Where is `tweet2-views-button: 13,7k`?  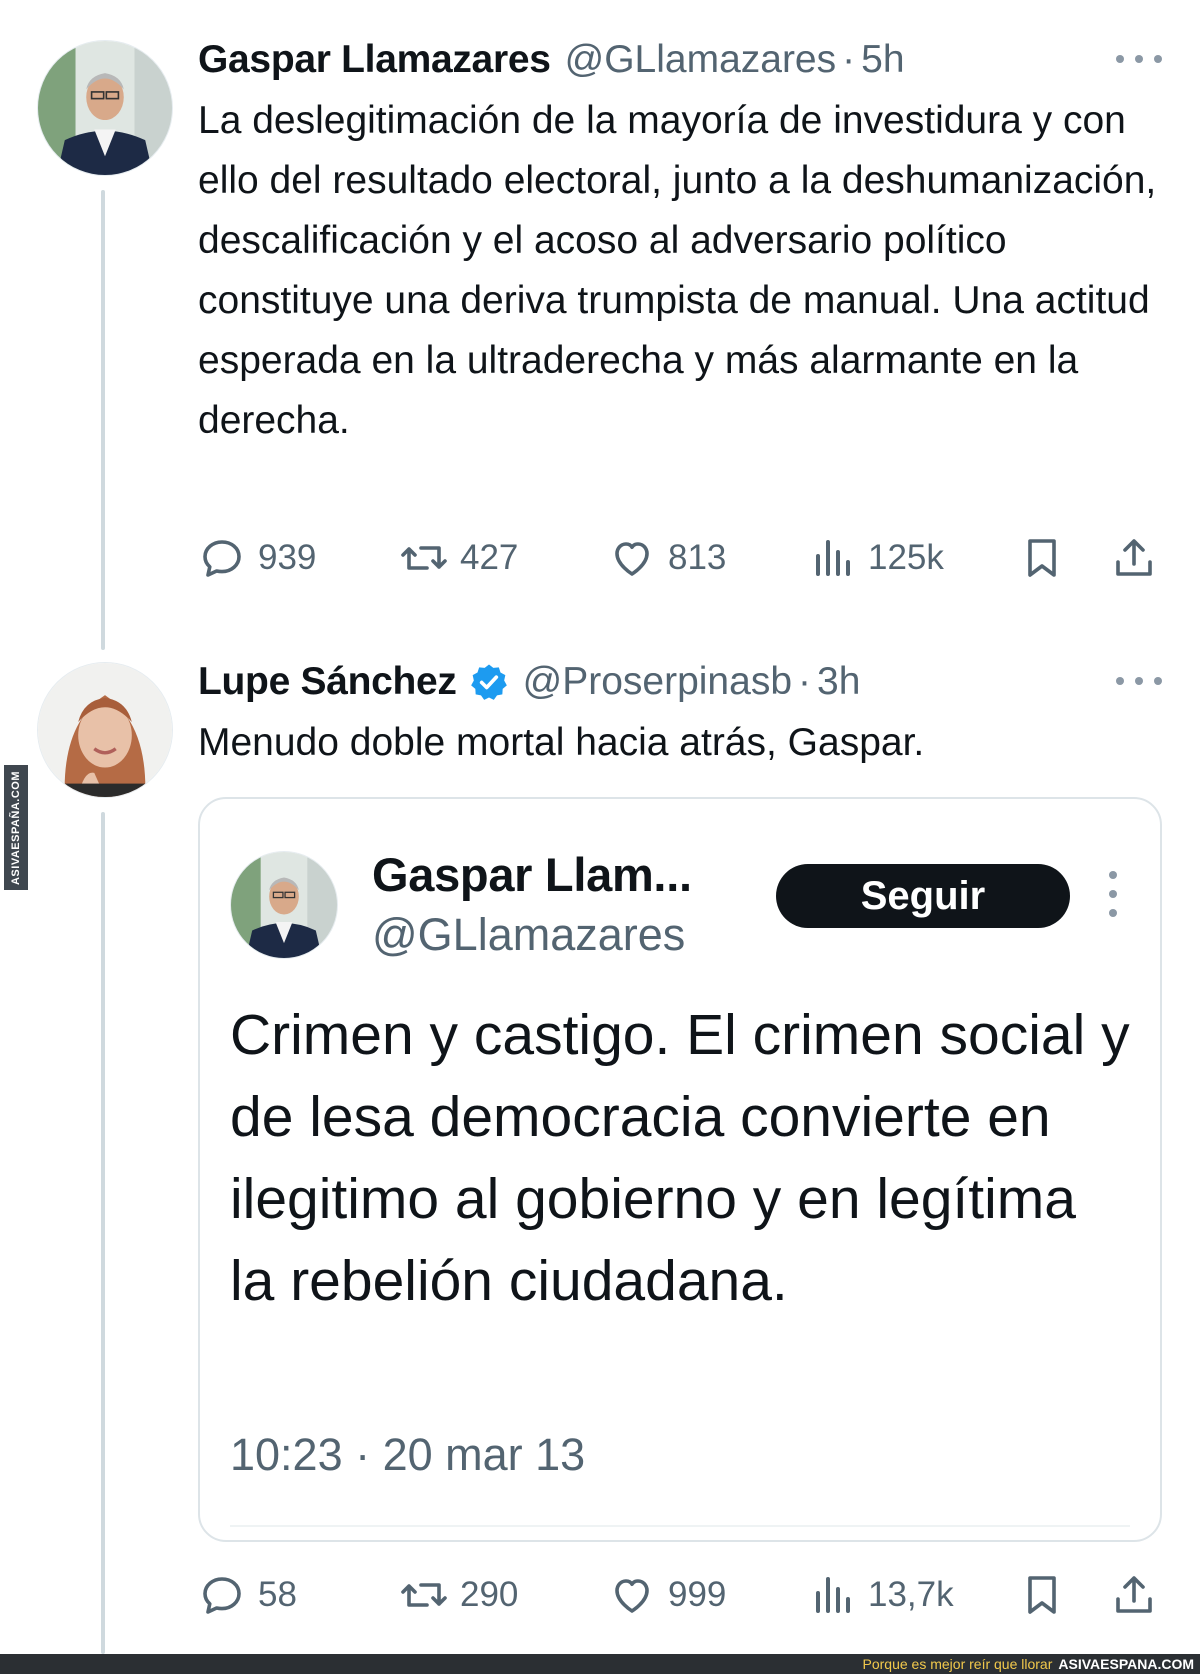 tweet2-views-button: 13,7k is located at coordinates (881, 1595).